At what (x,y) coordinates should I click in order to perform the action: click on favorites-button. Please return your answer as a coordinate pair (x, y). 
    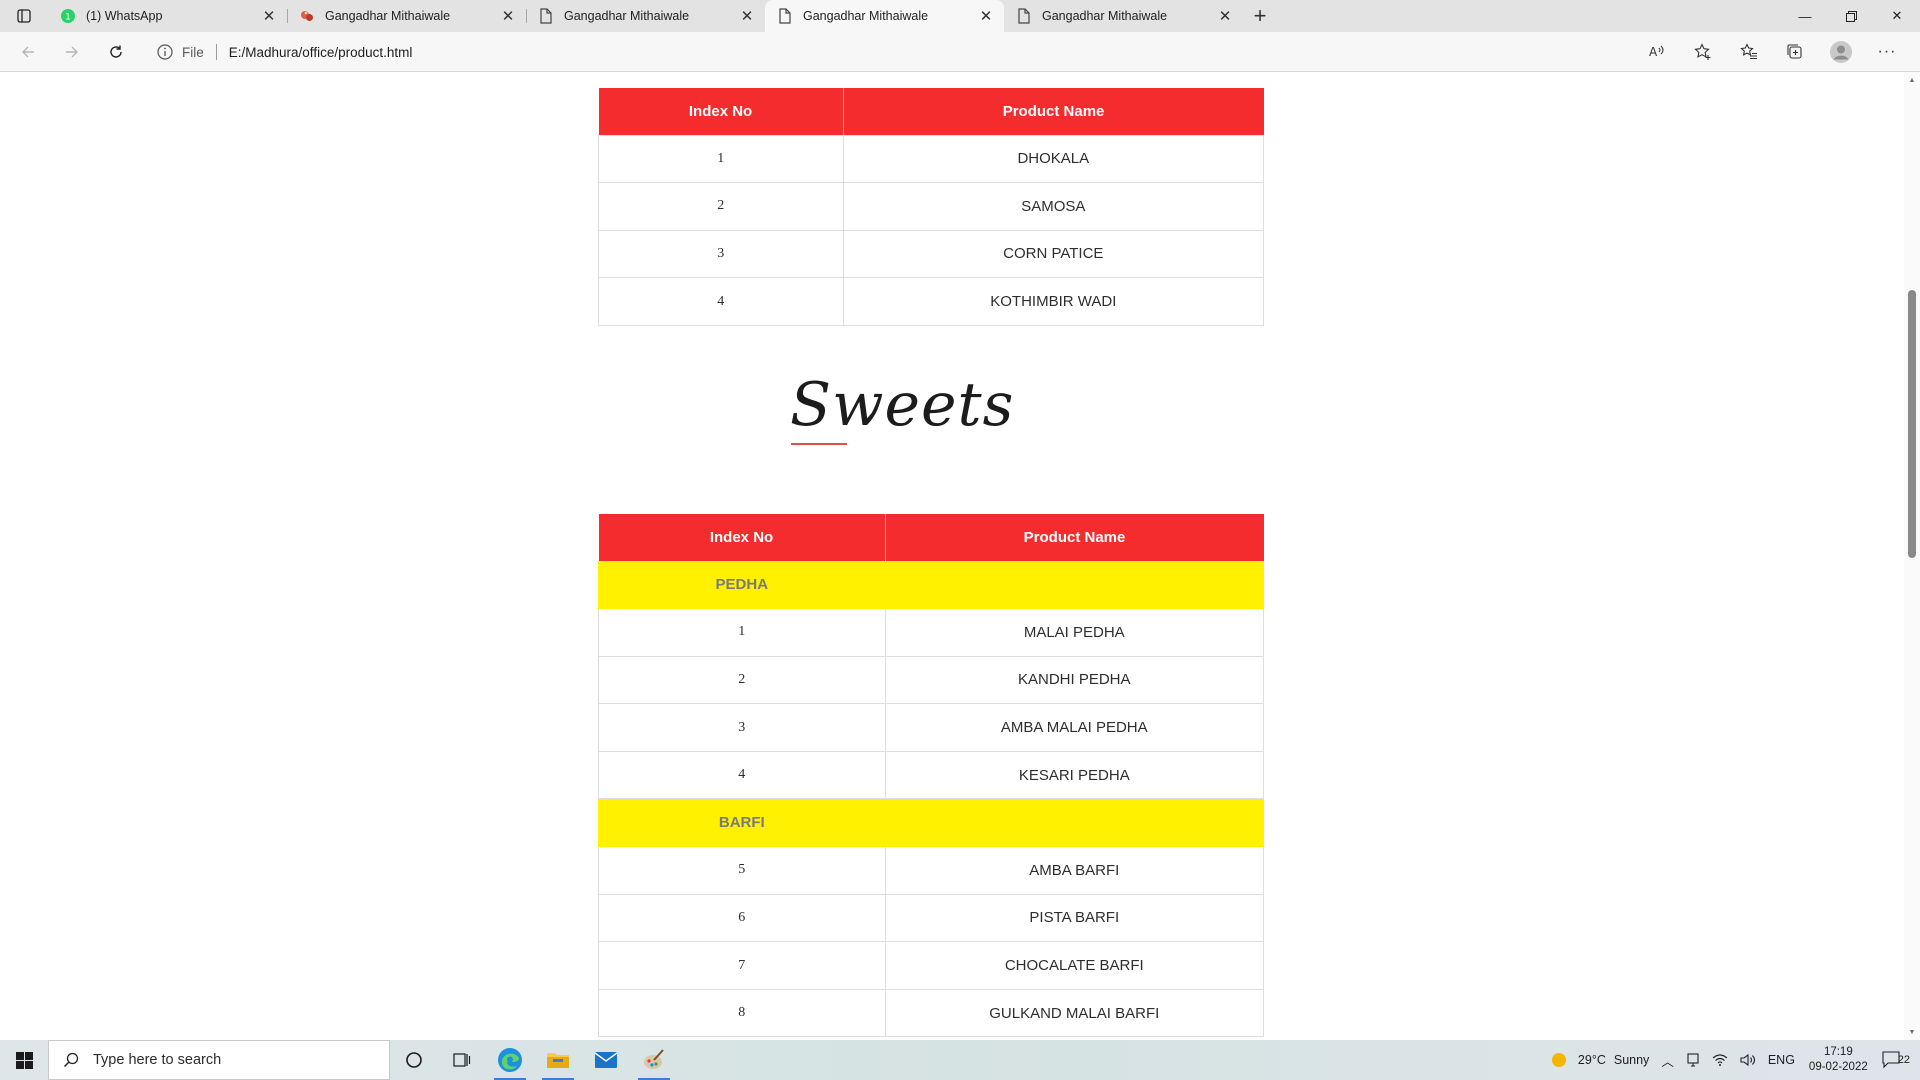
    Looking at the image, I should click on (1749, 52).